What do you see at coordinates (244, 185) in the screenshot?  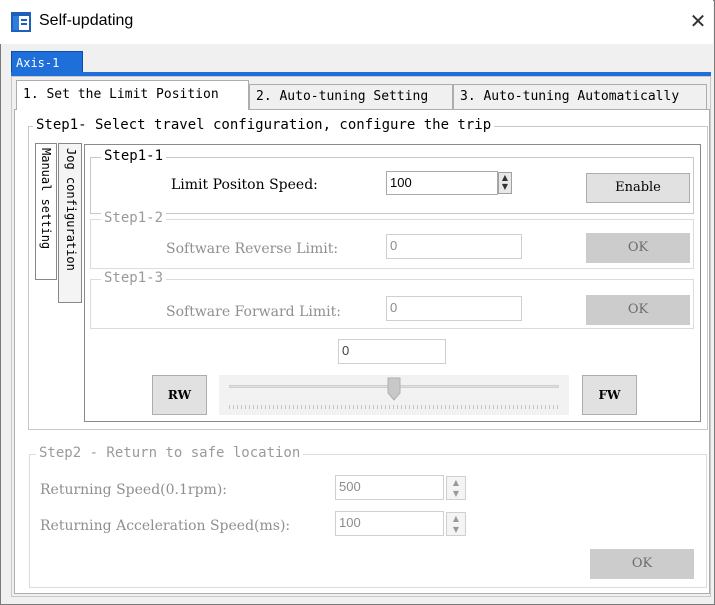 I see `limit-position-speed-label: Limit Positon Speed:` at bounding box center [244, 185].